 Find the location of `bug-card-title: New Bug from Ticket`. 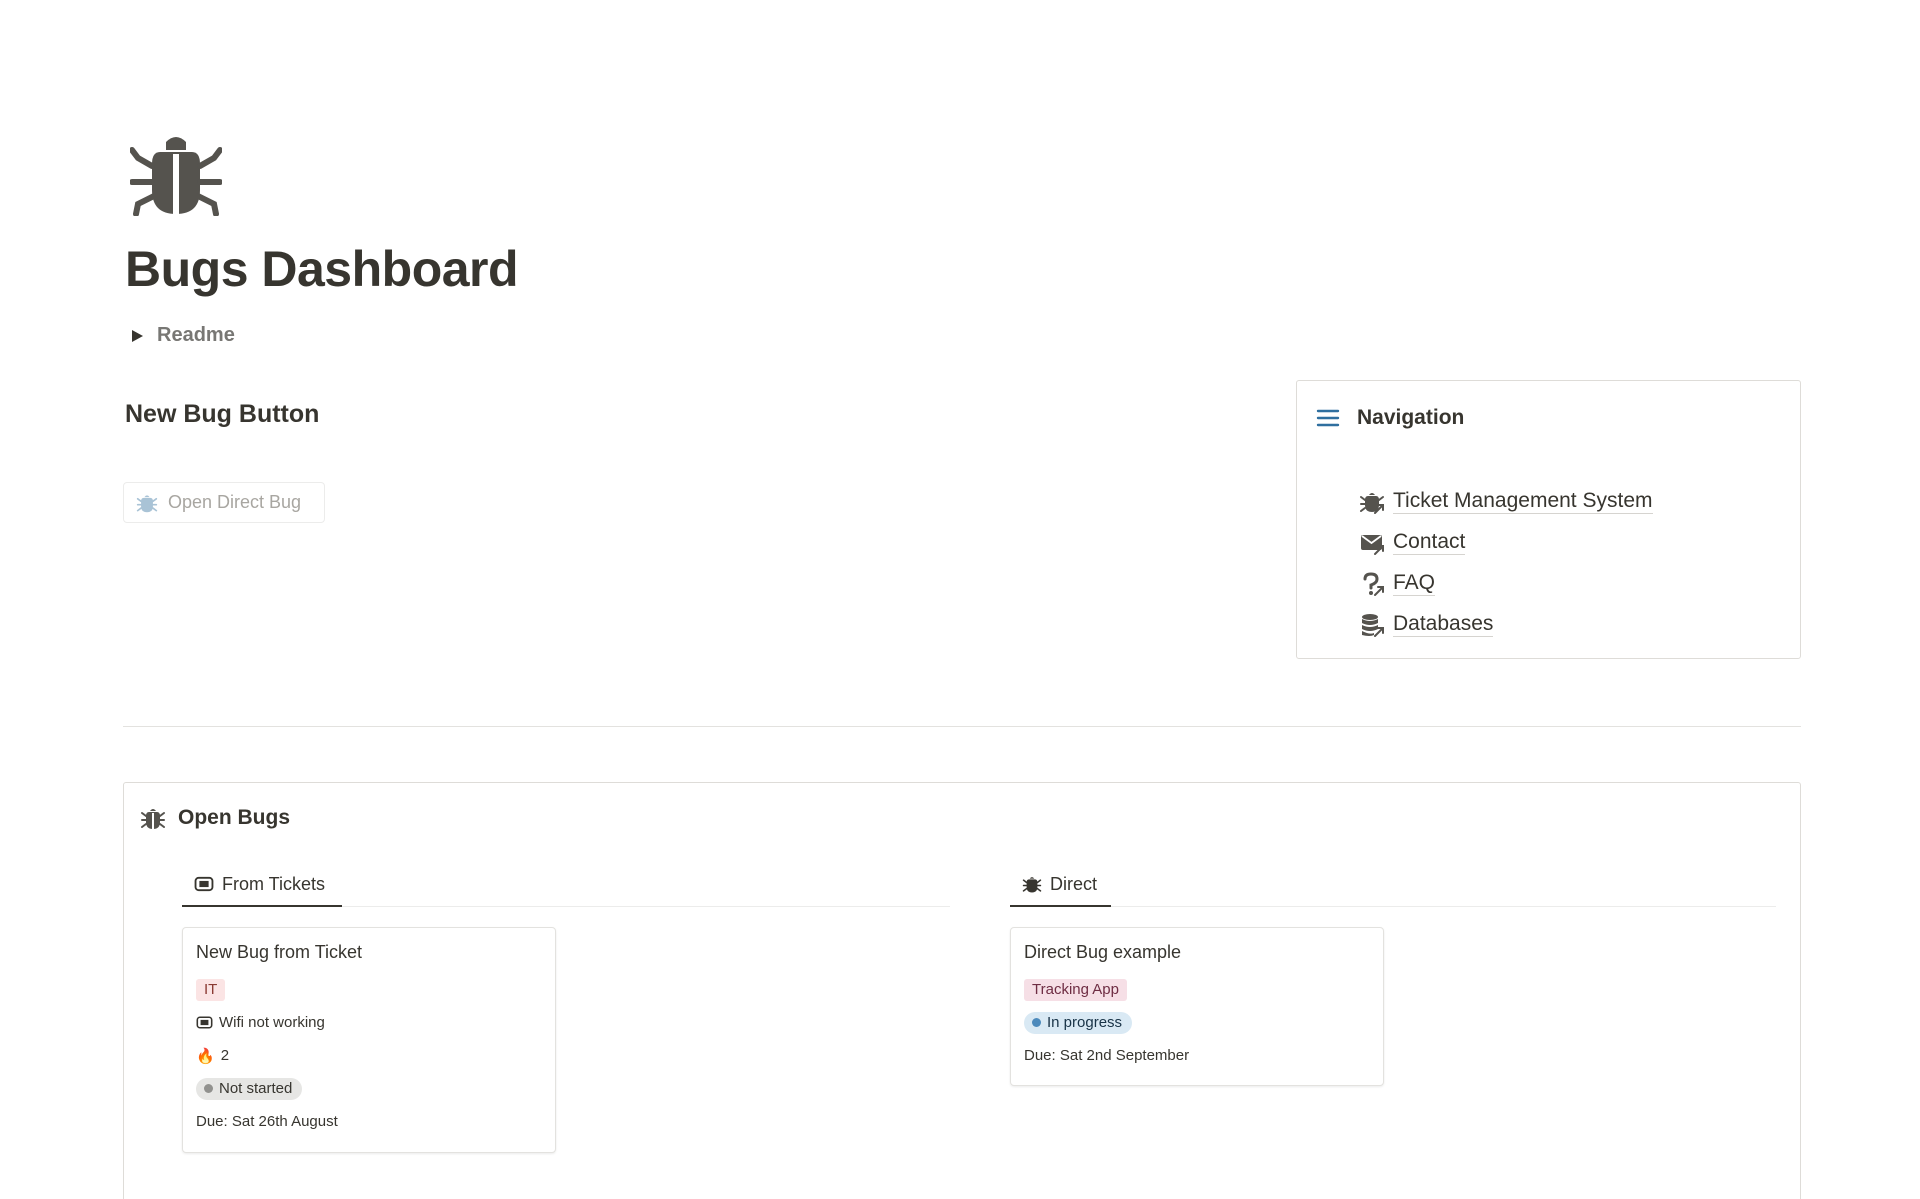

bug-card-title: New Bug from Ticket is located at coordinates (279, 952).